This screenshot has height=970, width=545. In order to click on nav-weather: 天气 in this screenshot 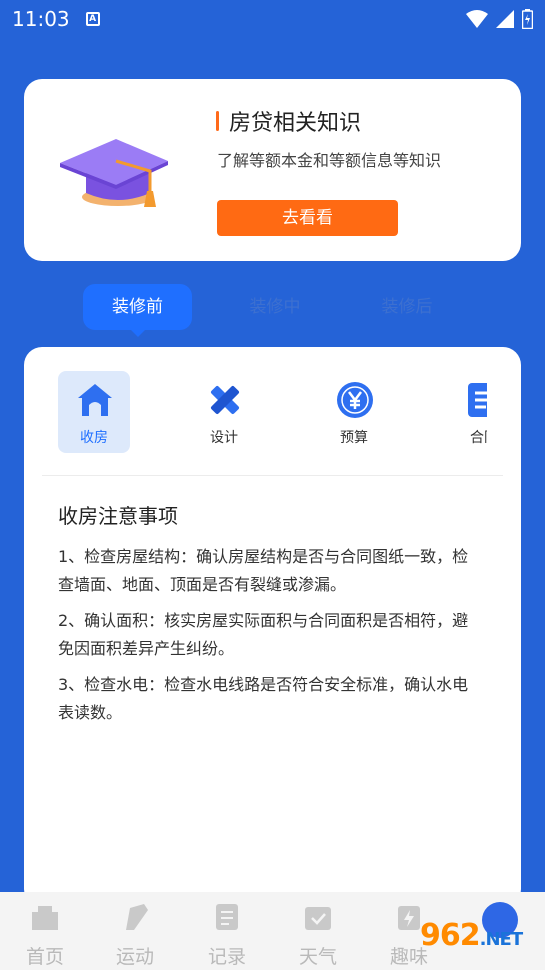, I will do `click(318, 931)`.